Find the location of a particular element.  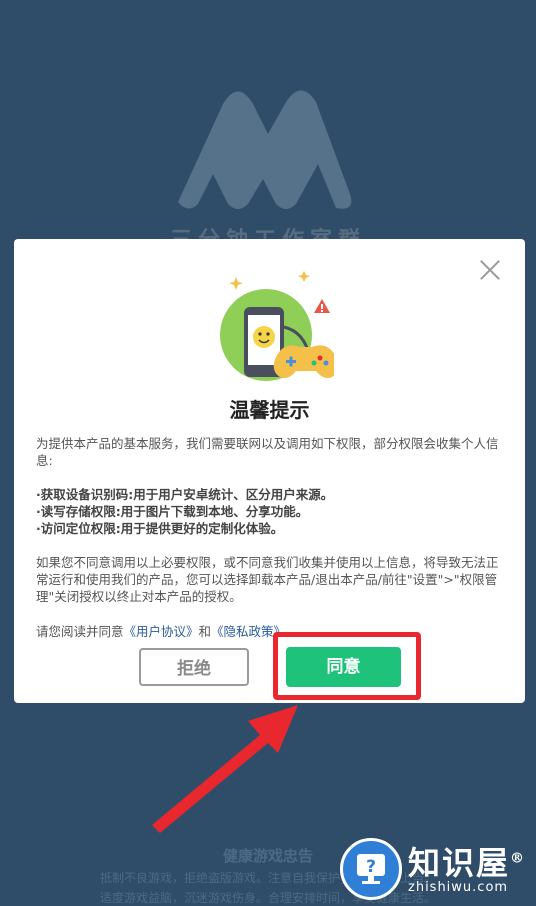

privacy-policy-link: 《隐私政策》 is located at coordinates (245, 631).